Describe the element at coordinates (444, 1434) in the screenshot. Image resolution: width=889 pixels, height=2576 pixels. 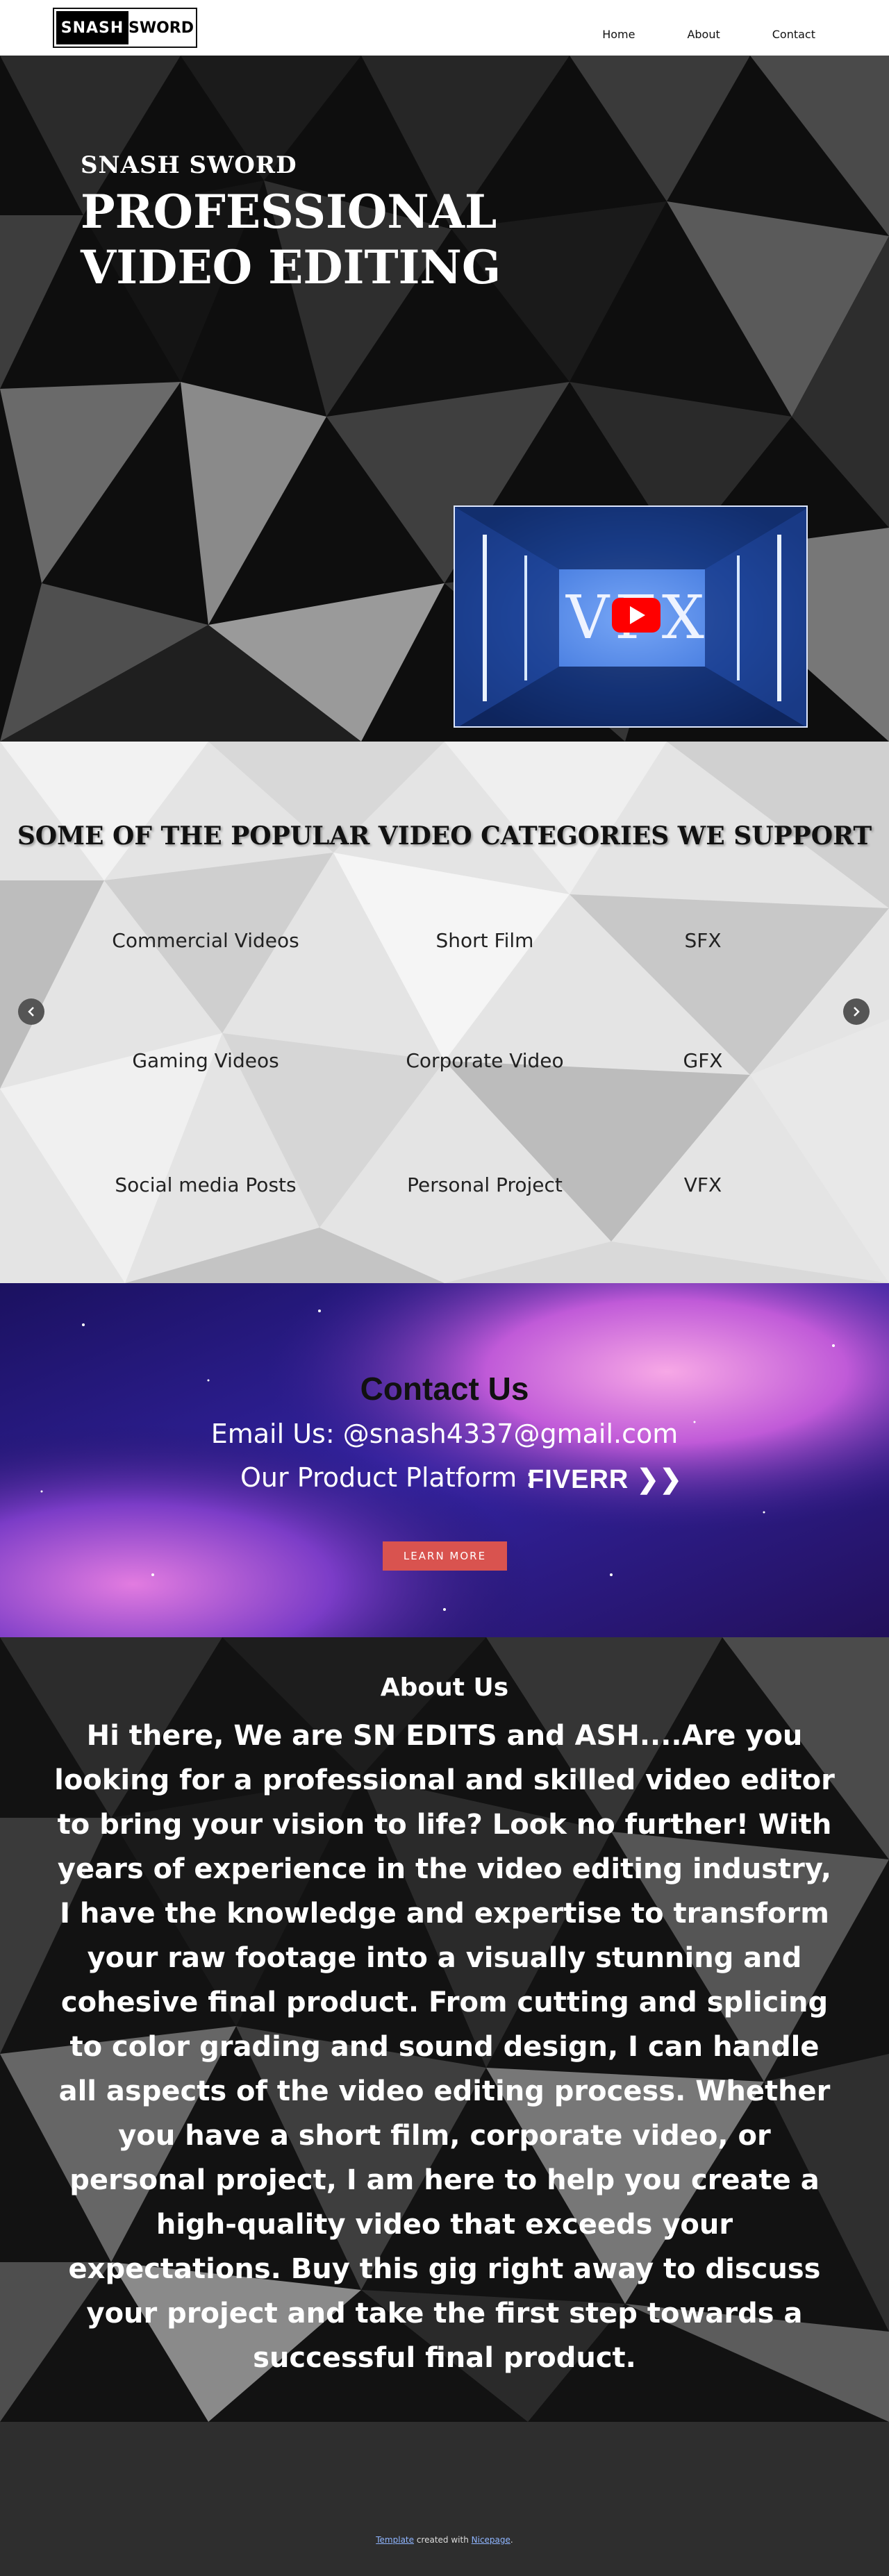
I see `contact-email: Email Us: @snash4337@gmail.com` at that location.